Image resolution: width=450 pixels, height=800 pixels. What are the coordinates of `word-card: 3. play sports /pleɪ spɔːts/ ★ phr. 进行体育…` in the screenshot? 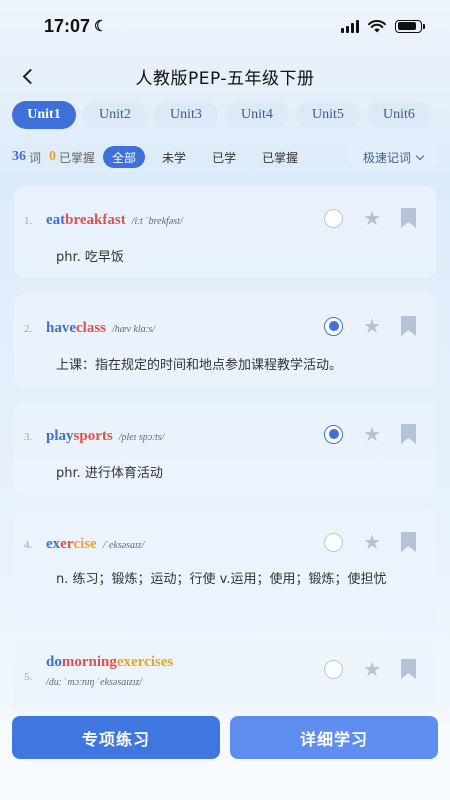 It's located at (225, 449).